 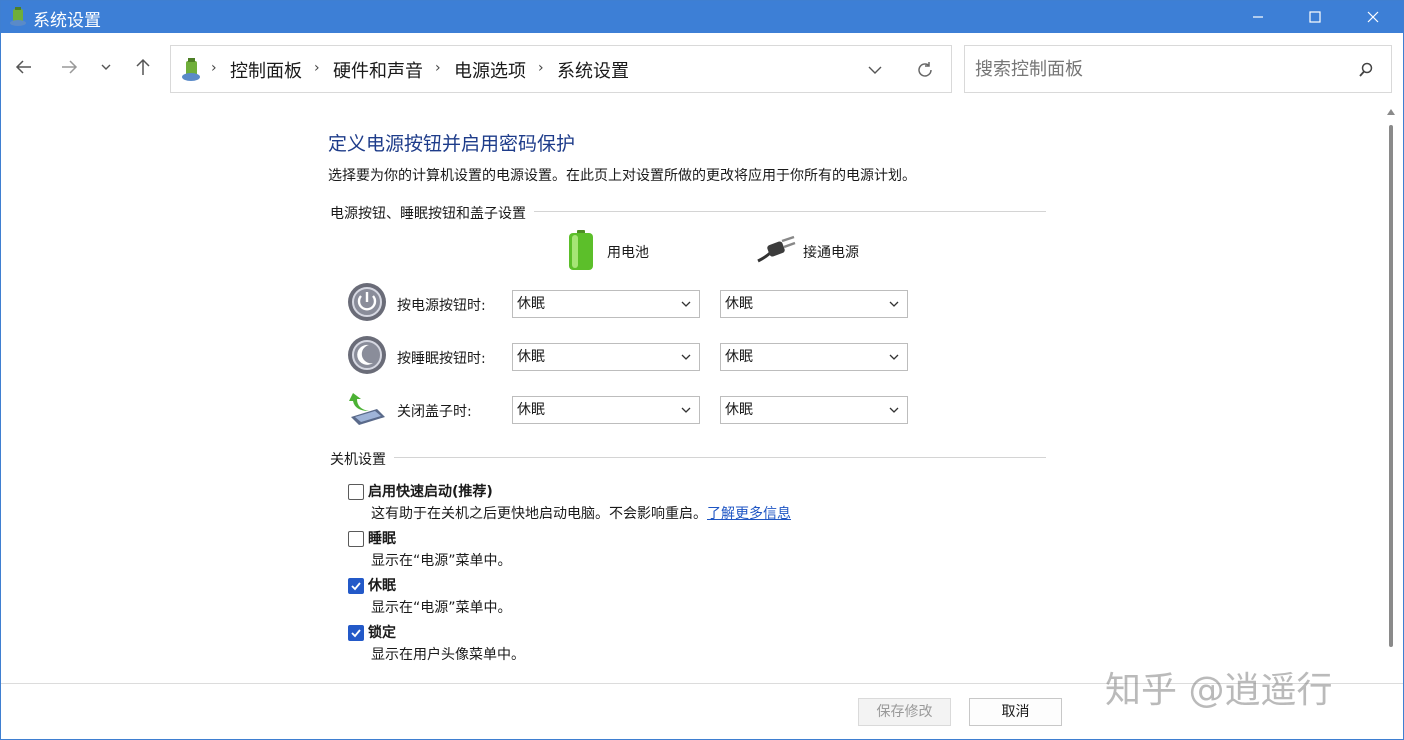 What do you see at coordinates (606, 304) in the screenshot?
I see `power-button-battery-select: 休眠` at bounding box center [606, 304].